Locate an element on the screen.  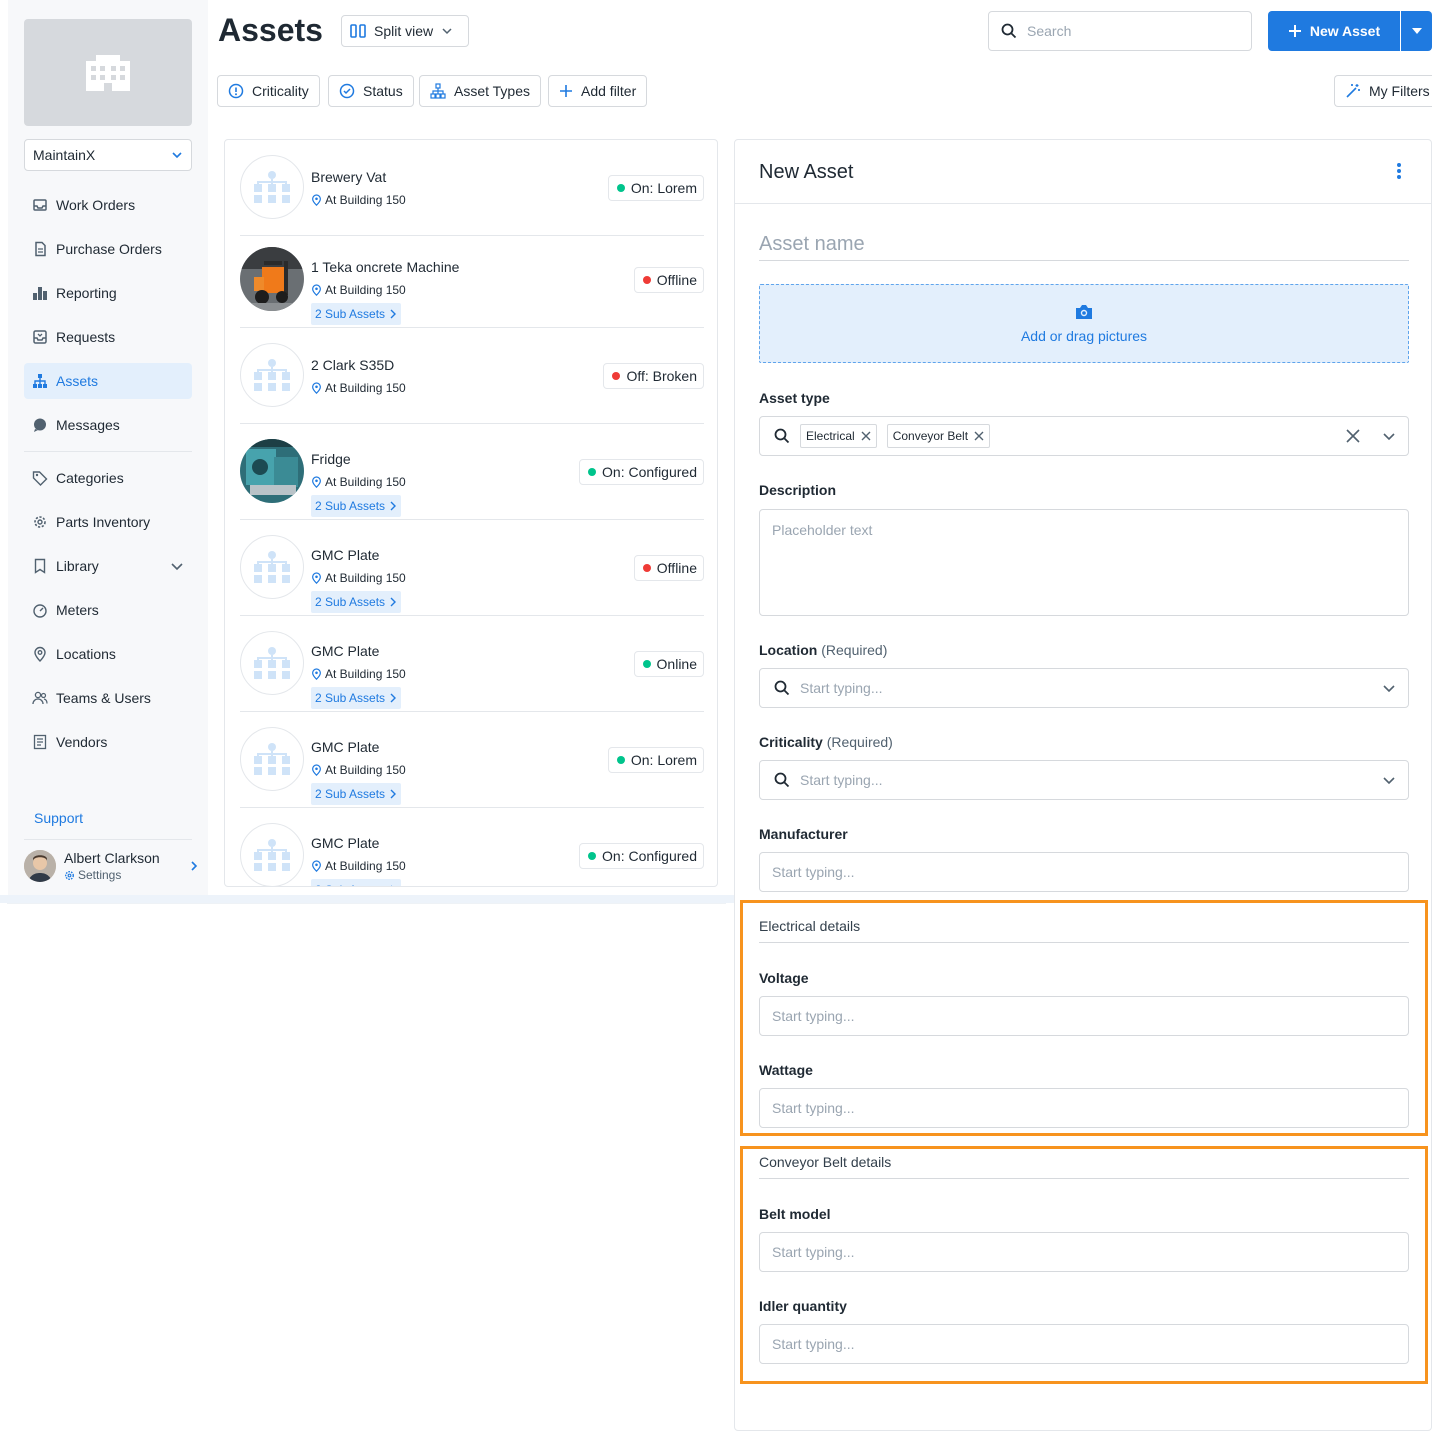
sidebar-item-requests: Requests is located at coordinates (108, 337).